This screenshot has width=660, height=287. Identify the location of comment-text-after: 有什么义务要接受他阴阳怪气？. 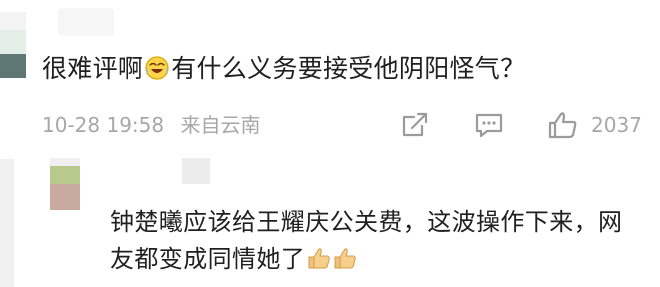
(348, 68).